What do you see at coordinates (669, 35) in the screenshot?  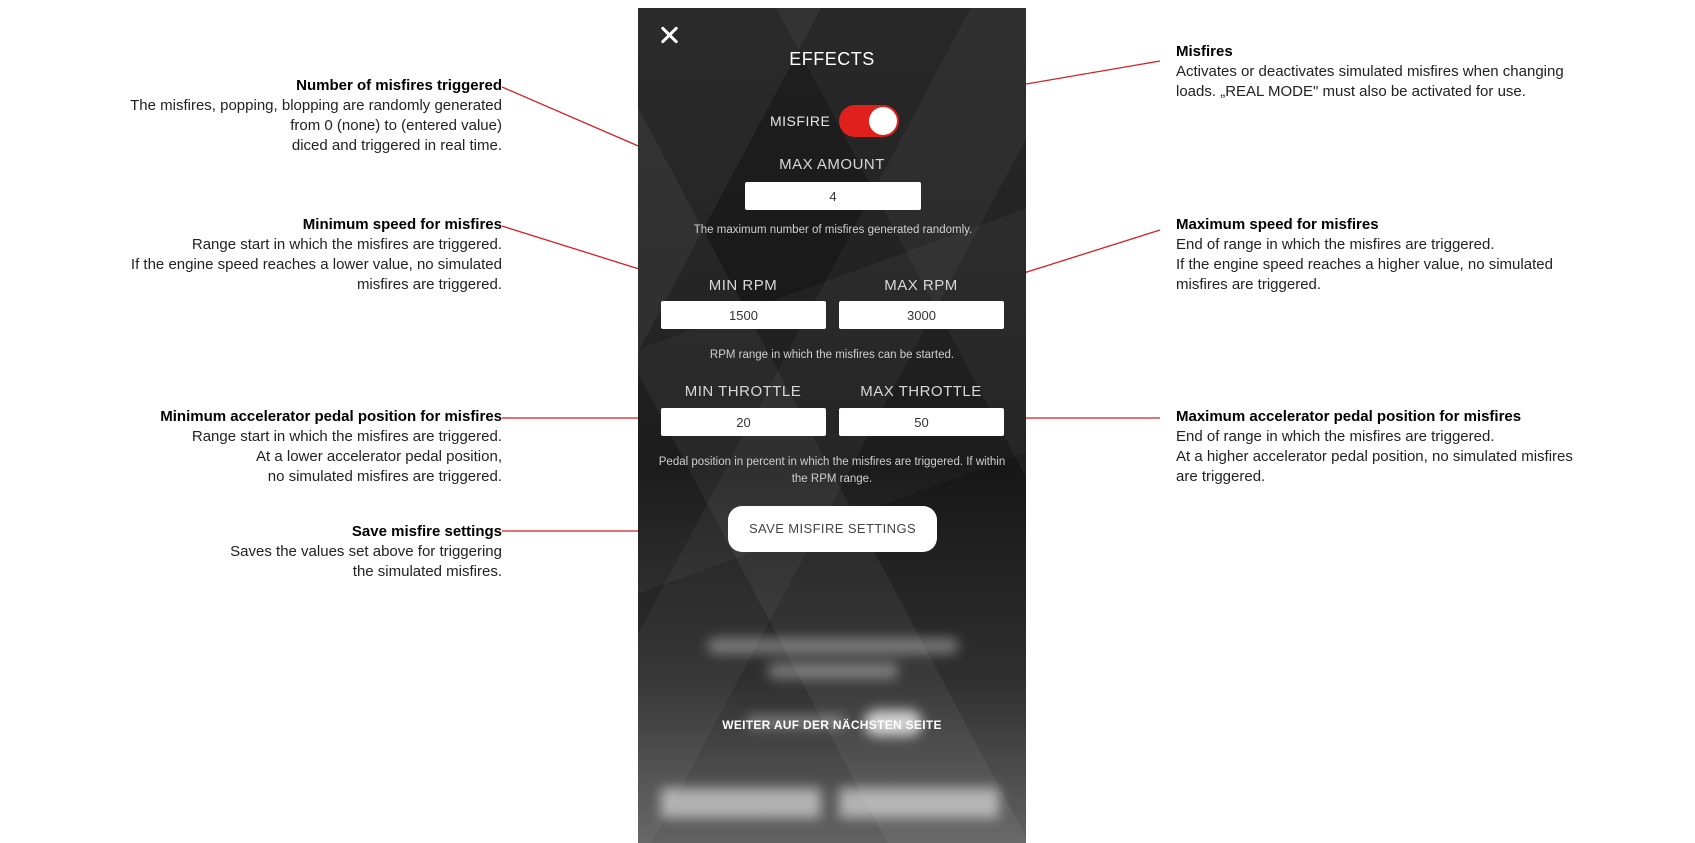 I see `close-icon` at bounding box center [669, 35].